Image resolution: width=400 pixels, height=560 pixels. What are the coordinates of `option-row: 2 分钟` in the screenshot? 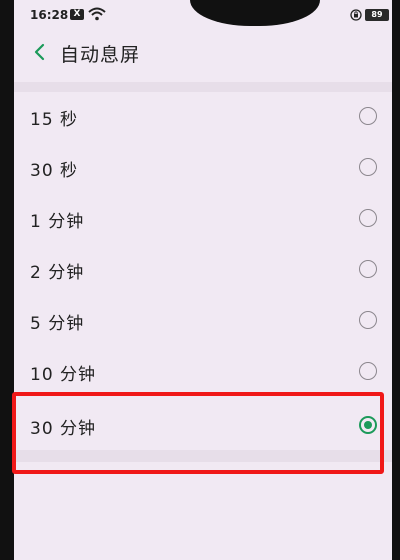 It's located at (203, 270).